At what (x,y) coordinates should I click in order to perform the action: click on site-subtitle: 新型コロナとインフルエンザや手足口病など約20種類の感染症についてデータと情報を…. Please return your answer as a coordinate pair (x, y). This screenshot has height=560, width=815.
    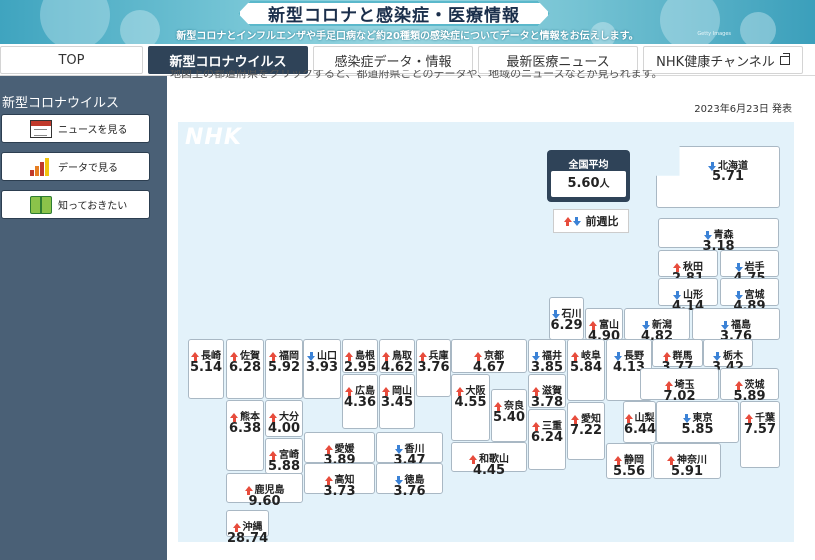
    Looking at the image, I should click on (407, 36).